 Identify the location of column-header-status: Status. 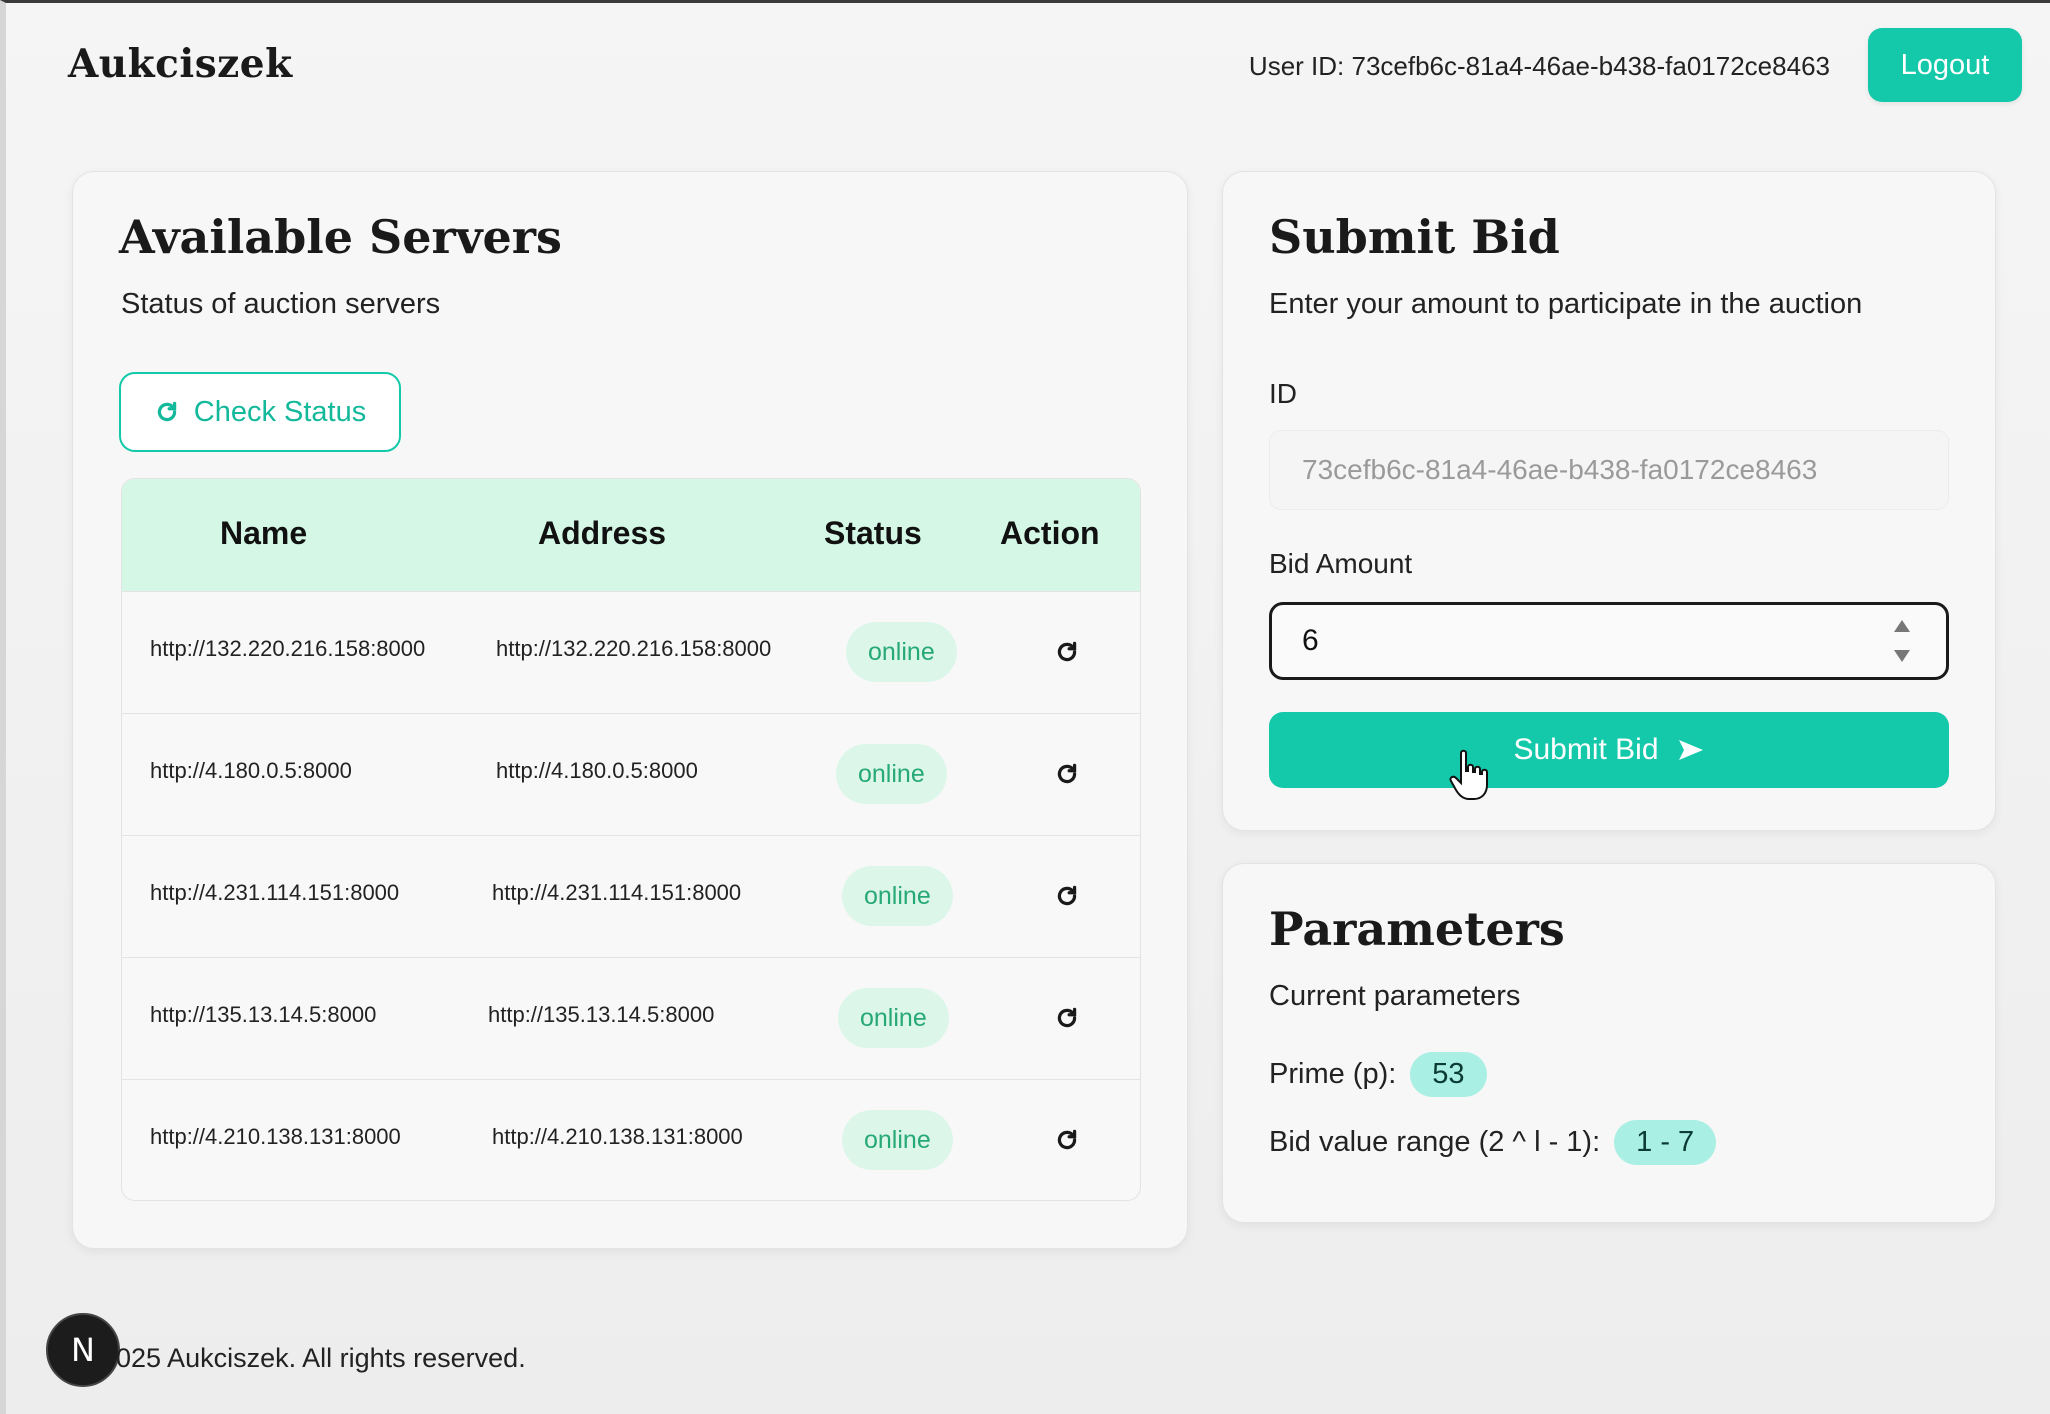
(873, 533).